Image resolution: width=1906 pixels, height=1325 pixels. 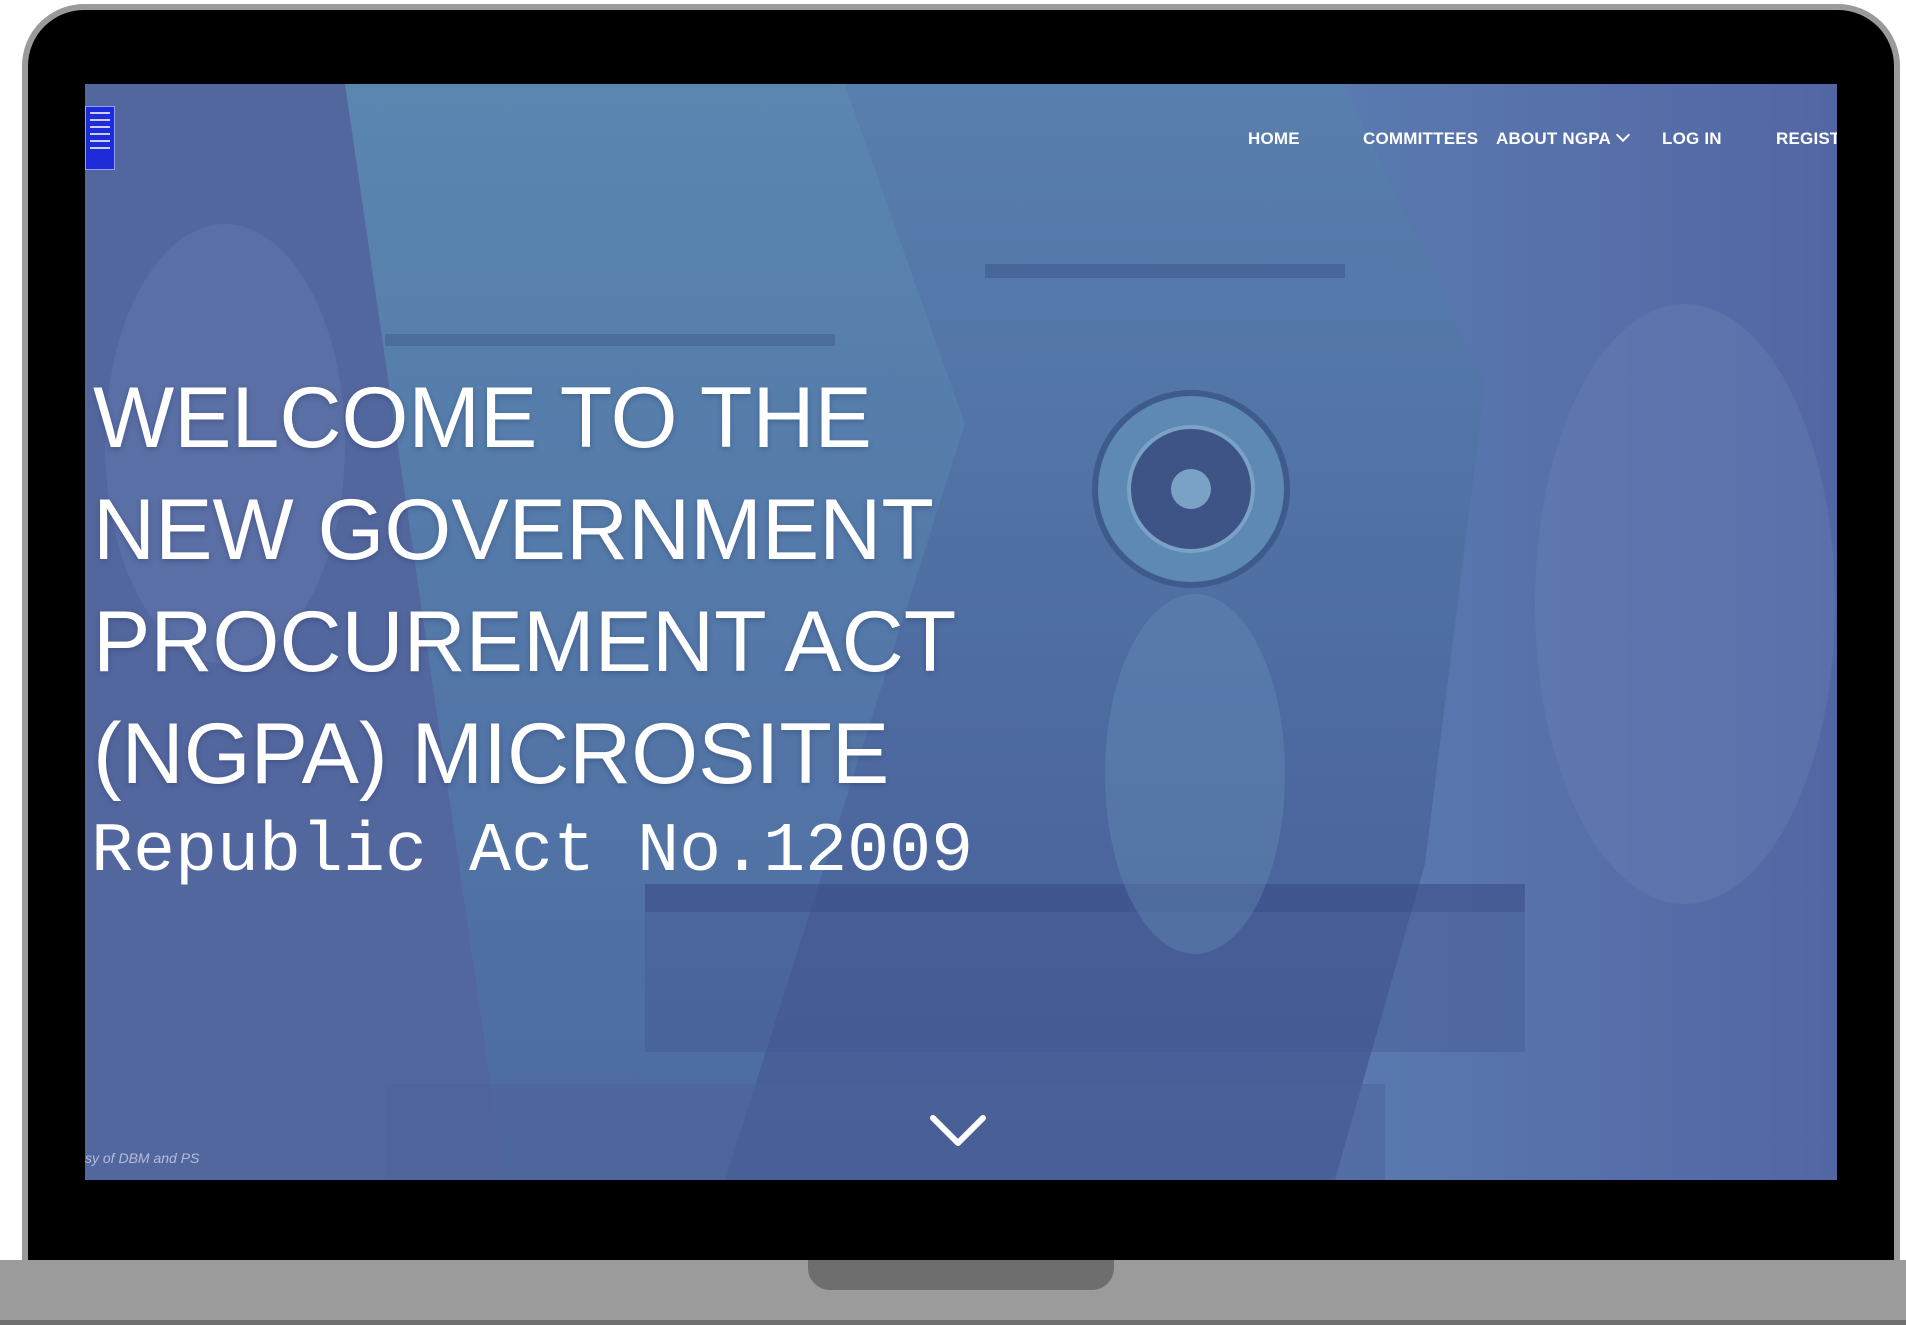 I want to click on hero-subtitle: Republic Act No.12009, so click(x=532, y=852).